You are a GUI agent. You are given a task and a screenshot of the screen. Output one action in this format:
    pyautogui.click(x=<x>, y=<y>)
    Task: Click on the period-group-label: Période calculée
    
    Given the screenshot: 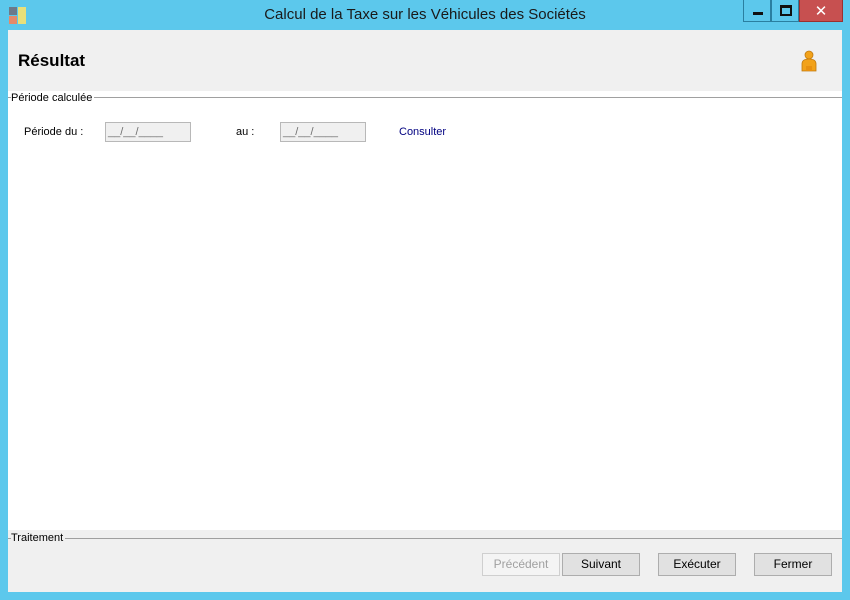 What is the action you would take?
    pyautogui.click(x=53, y=98)
    